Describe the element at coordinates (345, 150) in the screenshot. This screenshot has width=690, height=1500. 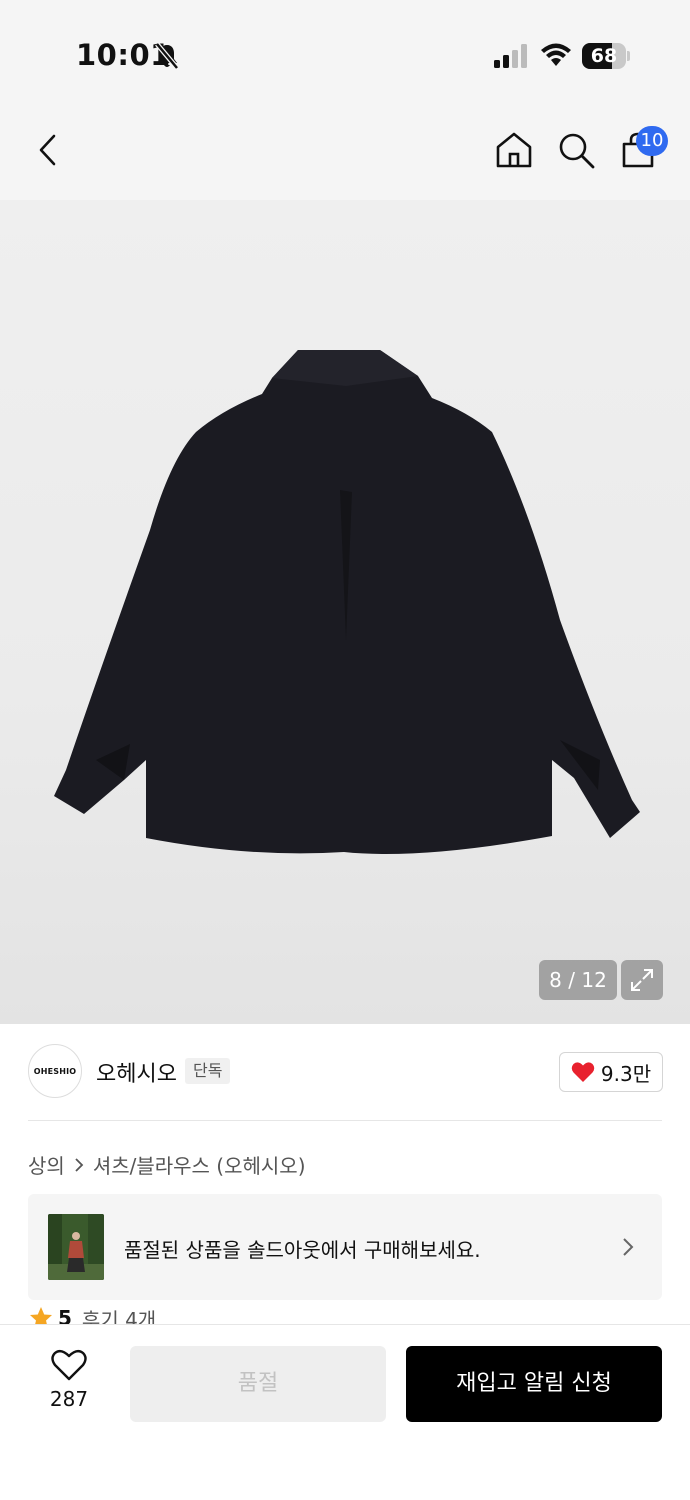
I see `nav-header` at that location.